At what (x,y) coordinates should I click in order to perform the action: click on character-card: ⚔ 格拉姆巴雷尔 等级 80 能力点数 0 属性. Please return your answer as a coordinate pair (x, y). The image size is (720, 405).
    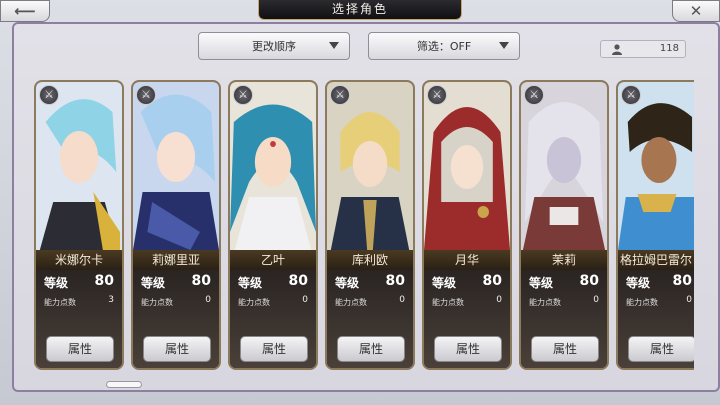
    Looking at the image, I should click on (655, 225).